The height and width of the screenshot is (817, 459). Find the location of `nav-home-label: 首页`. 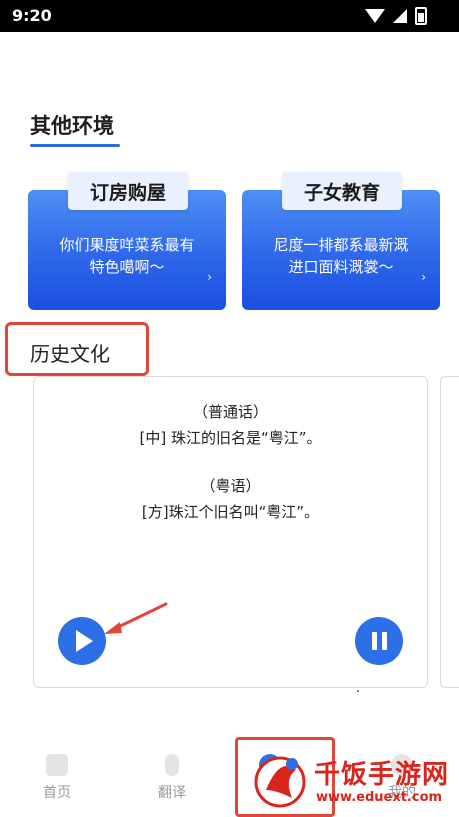

nav-home-label: 首页 is located at coordinates (57, 793).